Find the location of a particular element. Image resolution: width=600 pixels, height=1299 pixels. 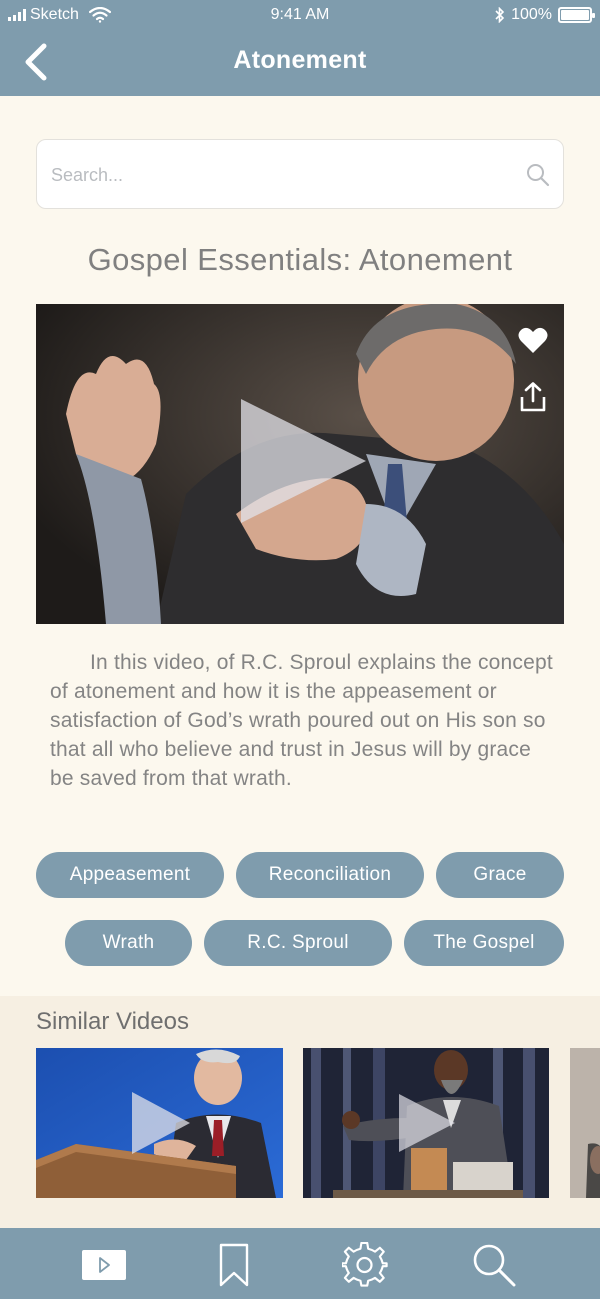

tab-settings is located at coordinates (365, 1265).